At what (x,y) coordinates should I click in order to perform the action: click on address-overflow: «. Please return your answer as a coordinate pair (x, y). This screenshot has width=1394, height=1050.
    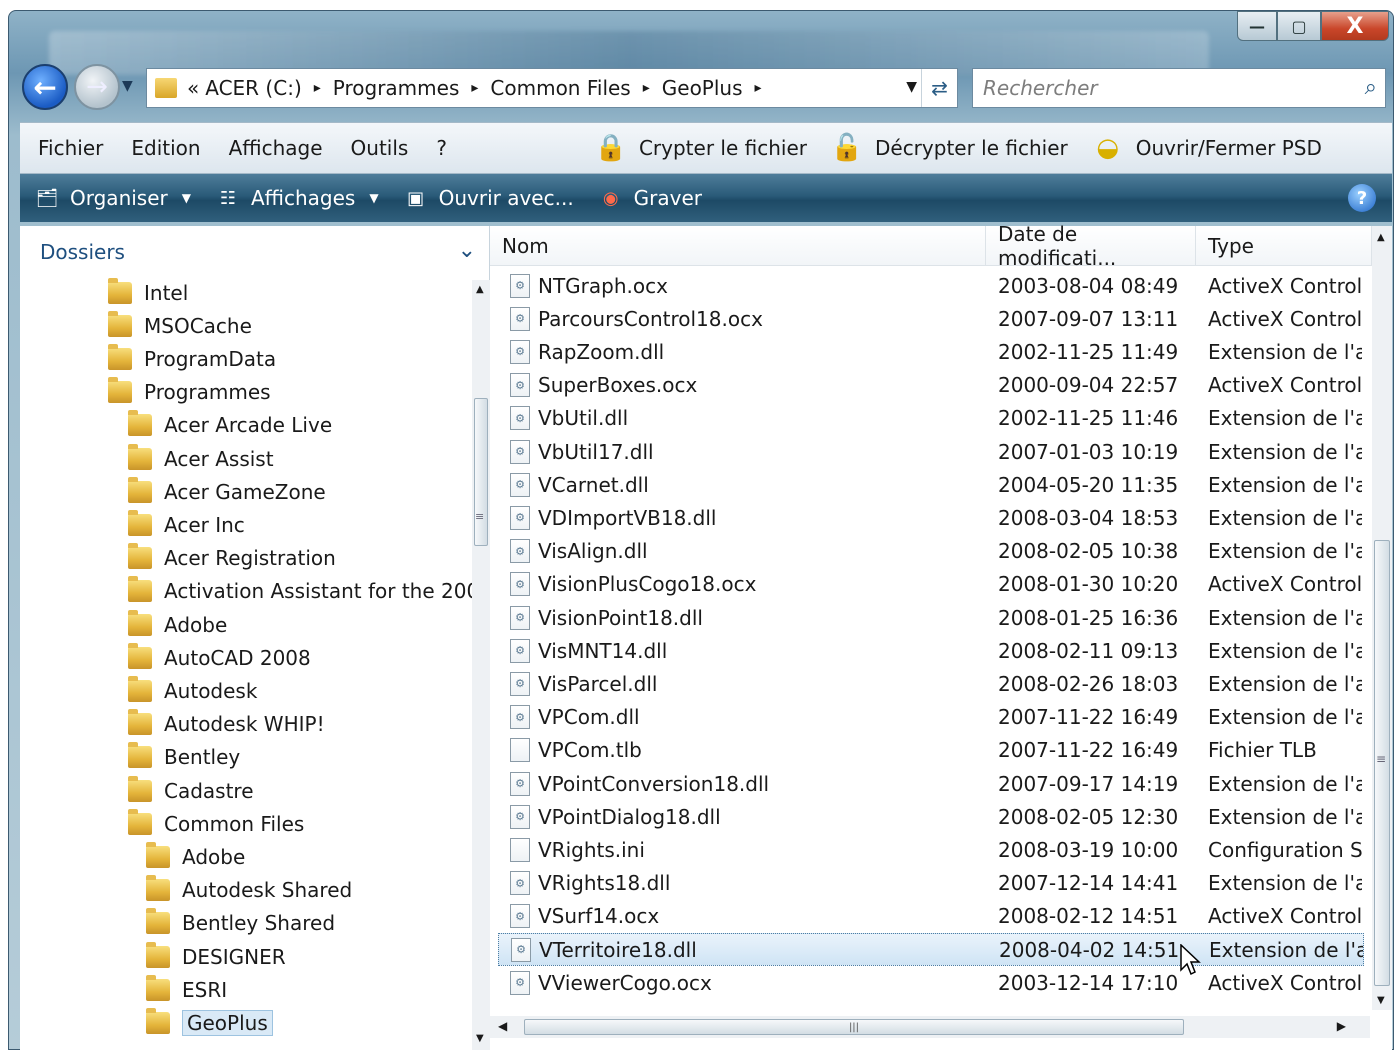
    Looking at the image, I should click on (193, 88).